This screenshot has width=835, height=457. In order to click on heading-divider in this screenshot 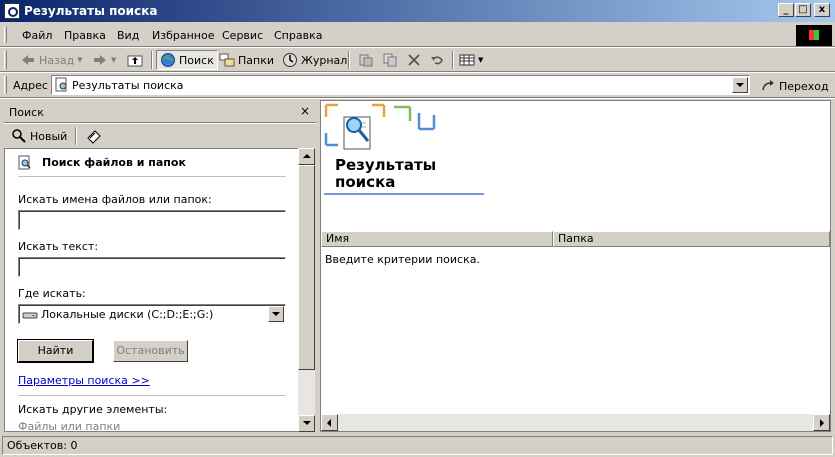, I will do `click(152, 176)`.